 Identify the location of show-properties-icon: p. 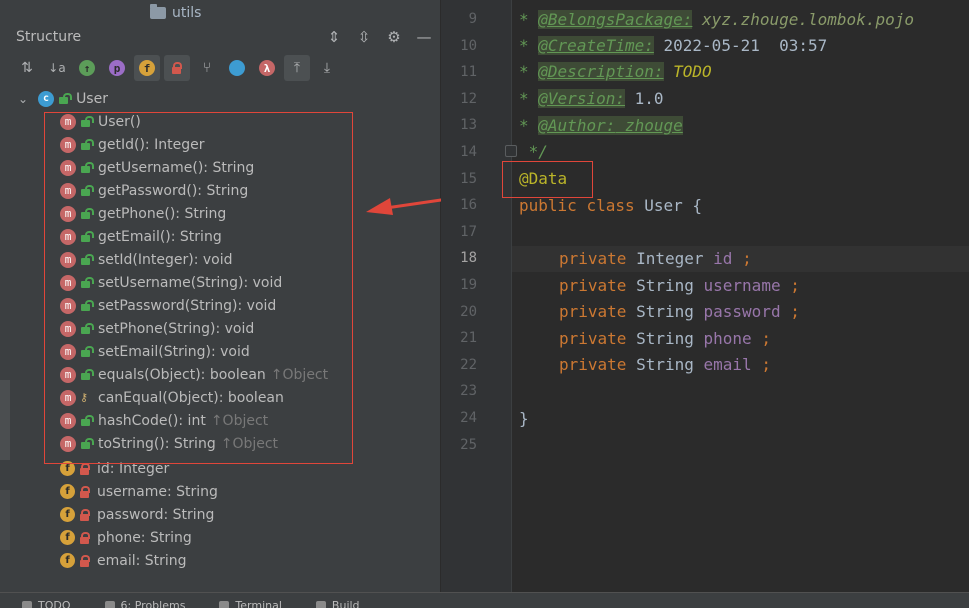
(117, 68).